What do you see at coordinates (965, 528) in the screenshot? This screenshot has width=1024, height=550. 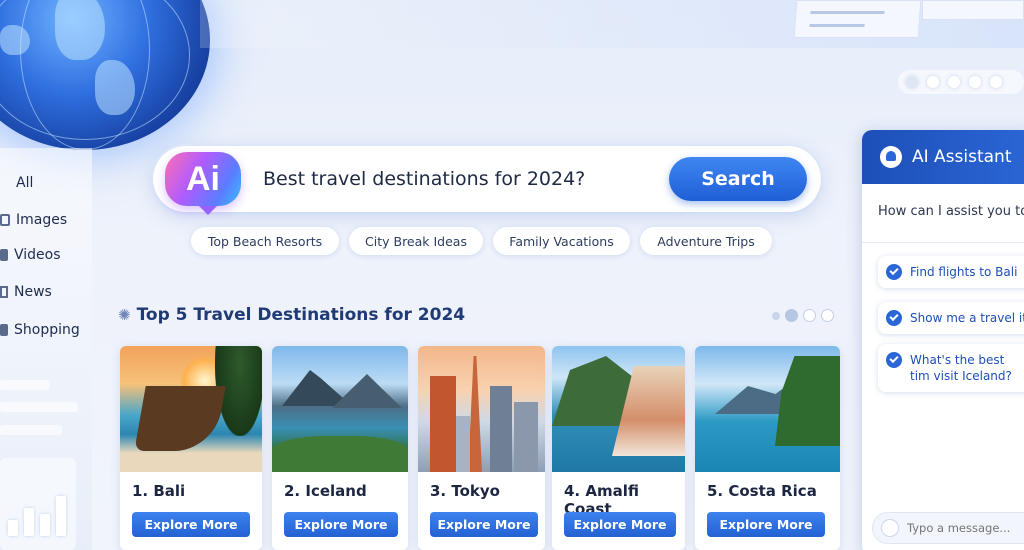 I see `message-input` at bounding box center [965, 528].